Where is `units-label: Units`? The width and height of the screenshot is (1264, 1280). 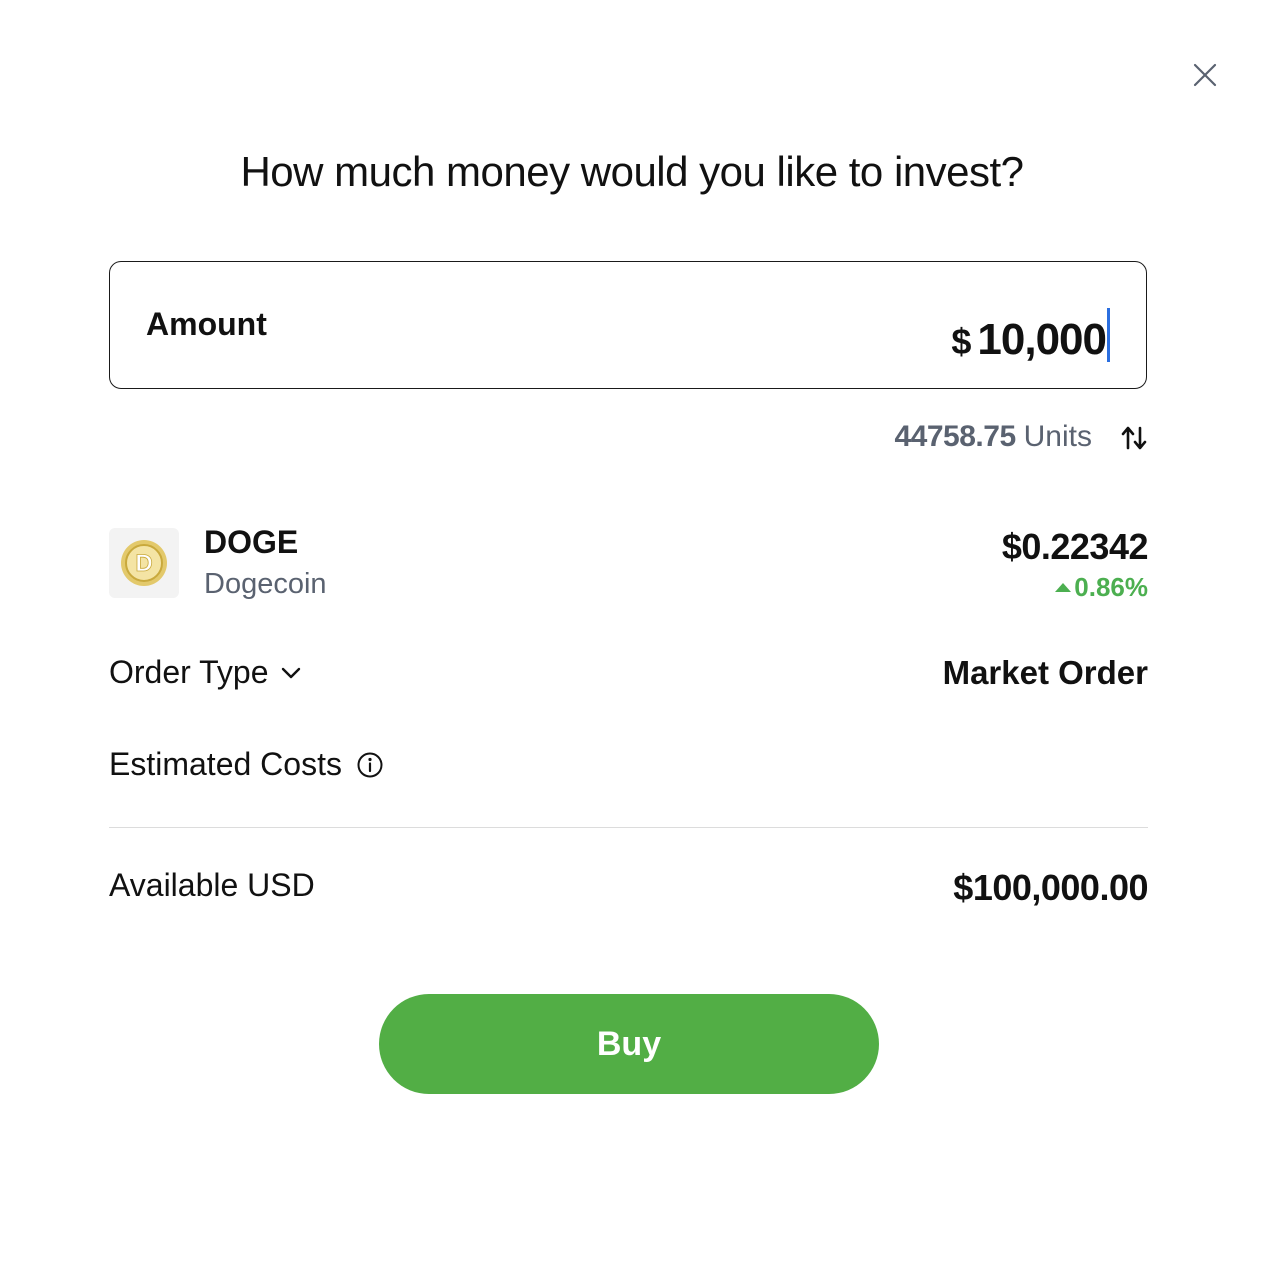 units-label: Units is located at coordinates (1057, 436).